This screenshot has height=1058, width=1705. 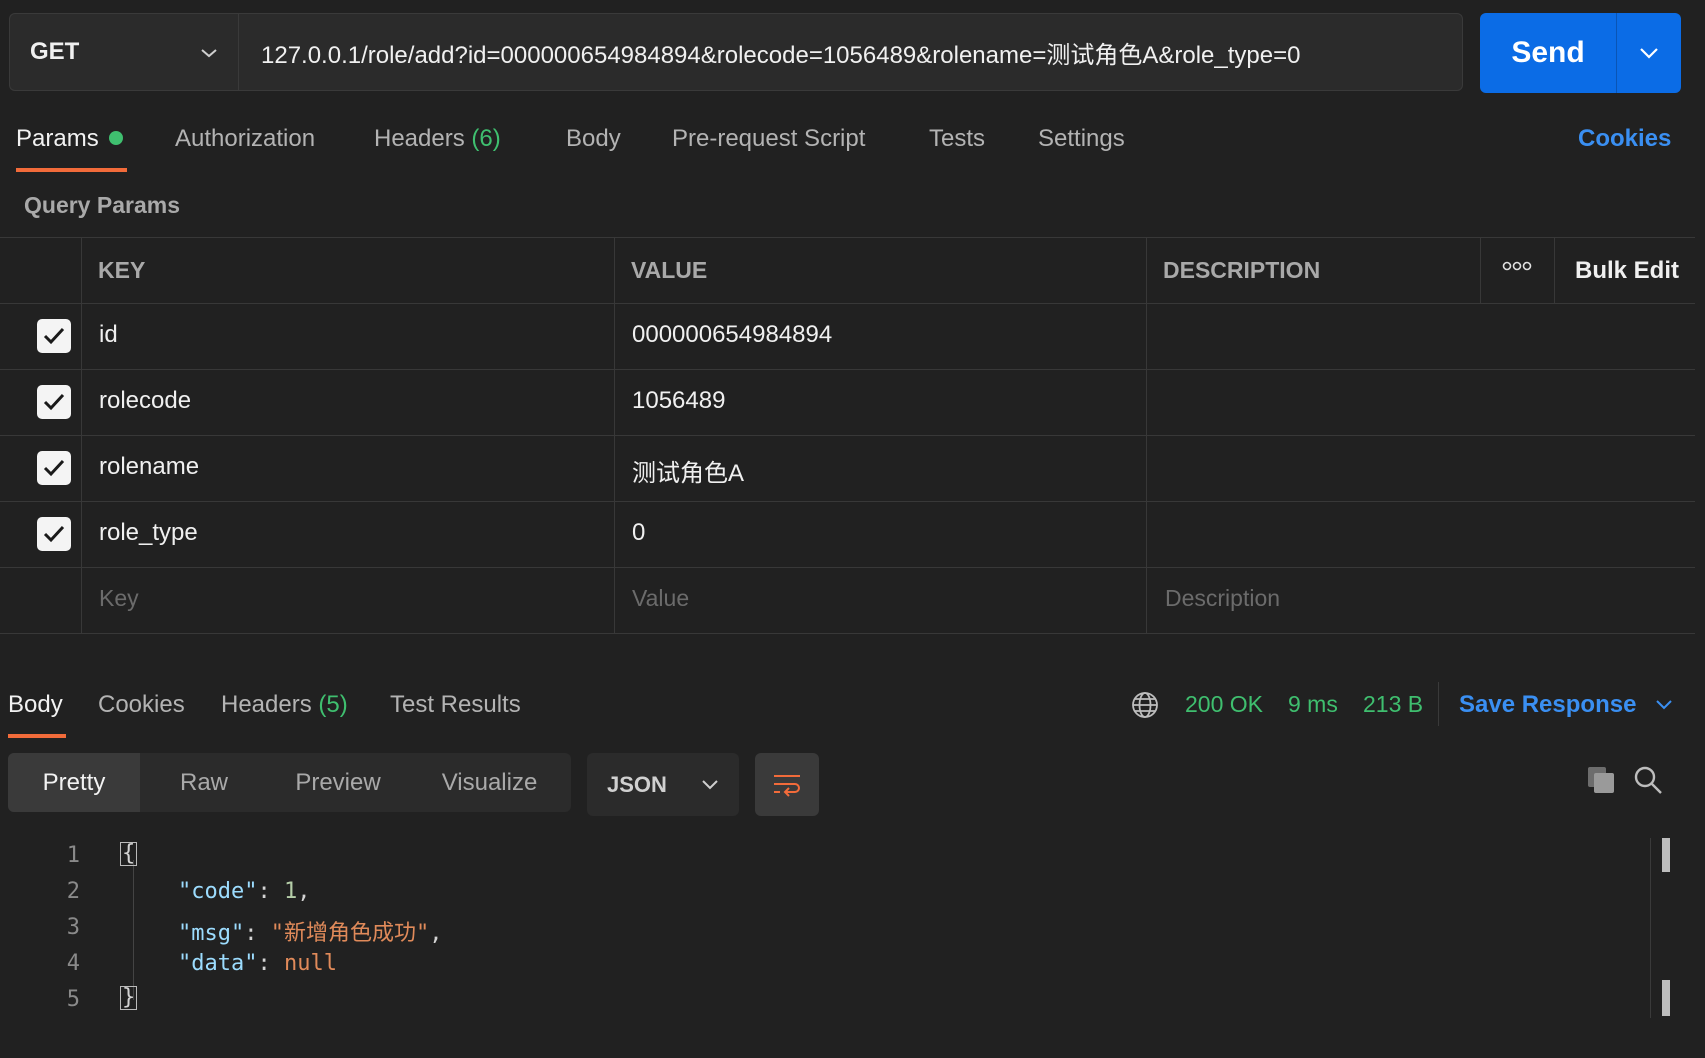 What do you see at coordinates (284, 705) in the screenshot?
I see `response-tab-headers: Headers (5)` at bounding box center [284, 705].